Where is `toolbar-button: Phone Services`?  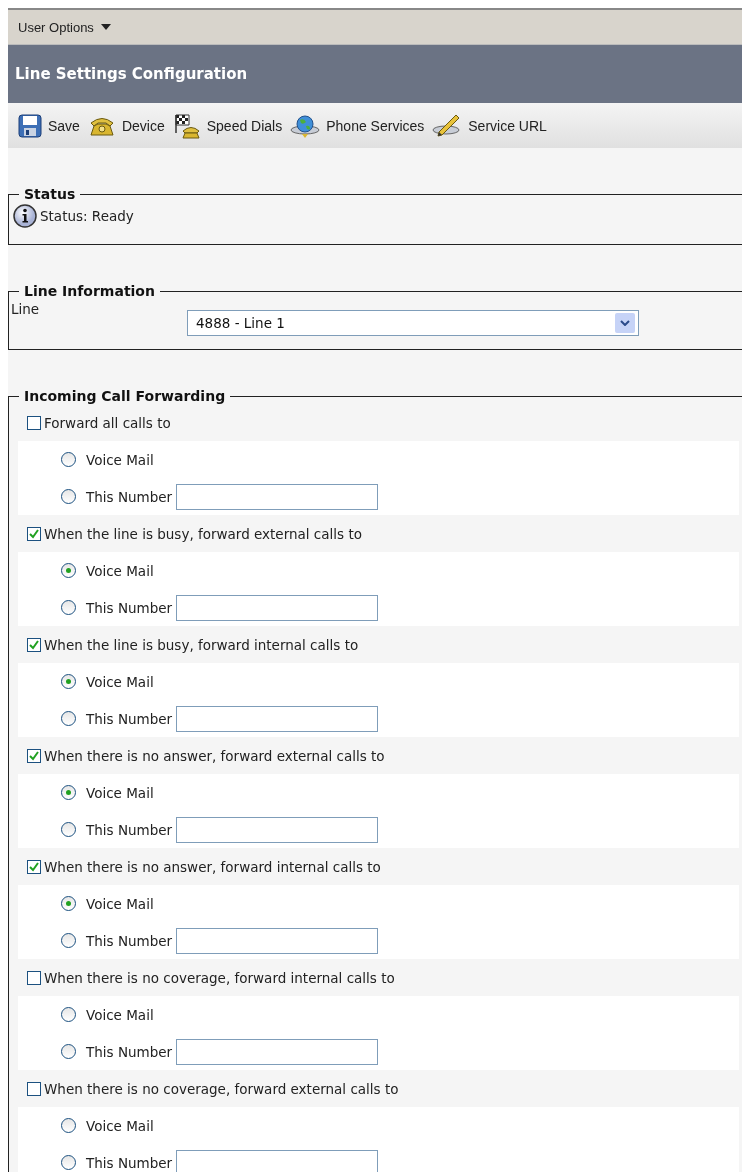 toolbar-button: Phone Services is located at coordinates (357, 125).